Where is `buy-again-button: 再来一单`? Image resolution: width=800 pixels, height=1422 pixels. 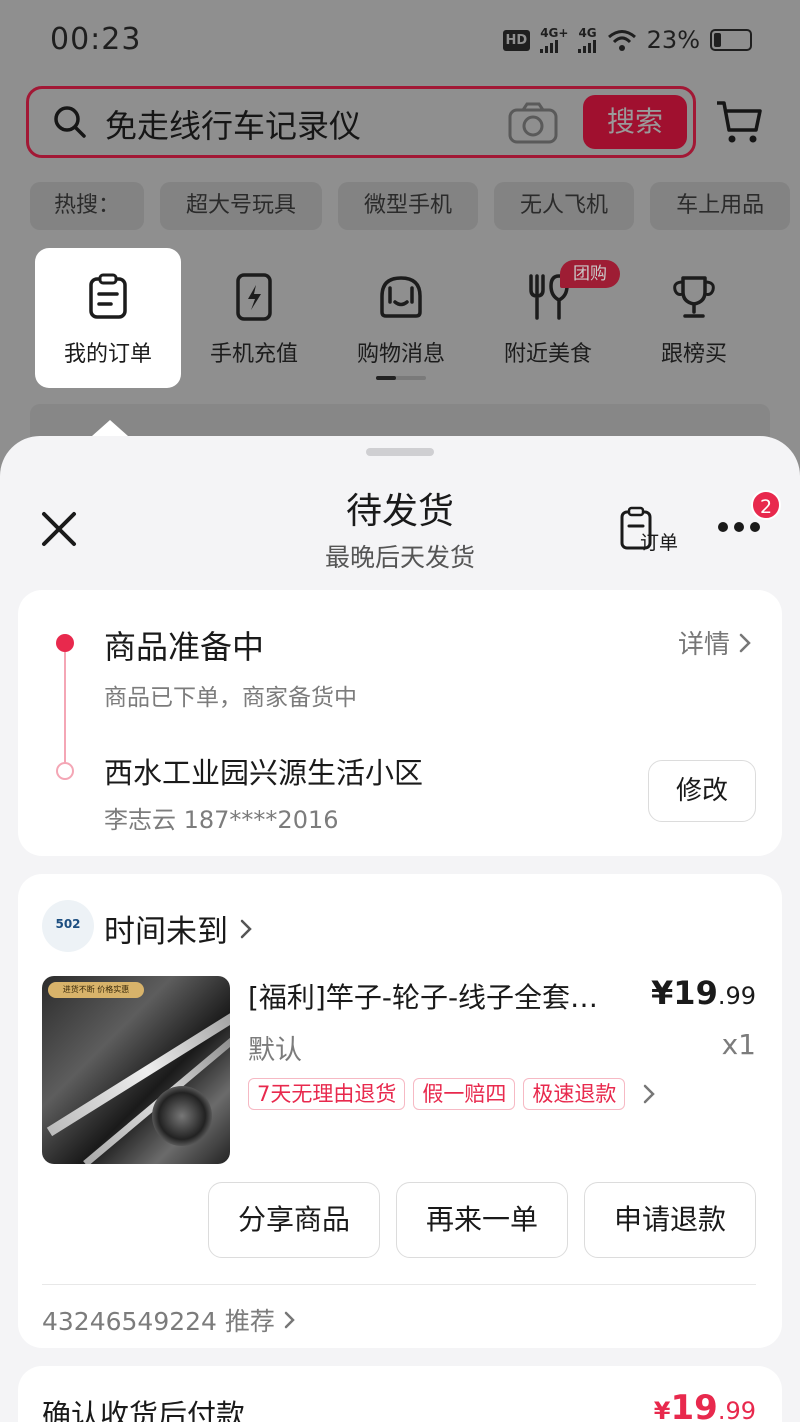 buy-again-button: 再来一单 is located at coordinates (482, 1220).